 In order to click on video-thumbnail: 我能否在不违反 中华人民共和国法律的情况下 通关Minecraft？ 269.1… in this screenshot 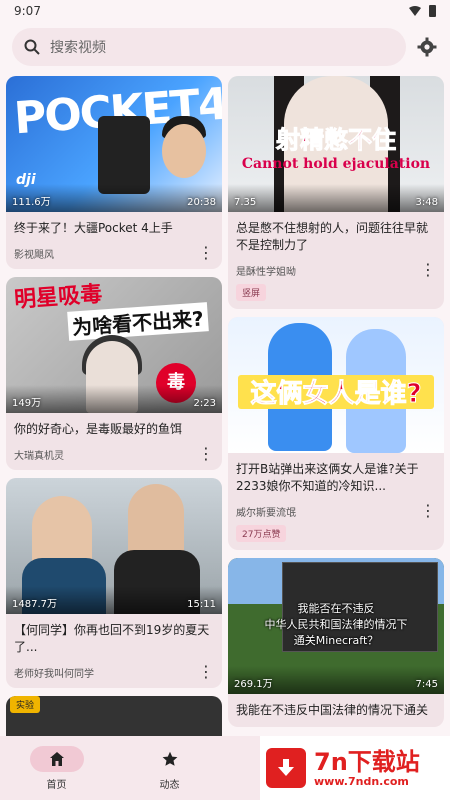, I will do `click(336, 626)`.